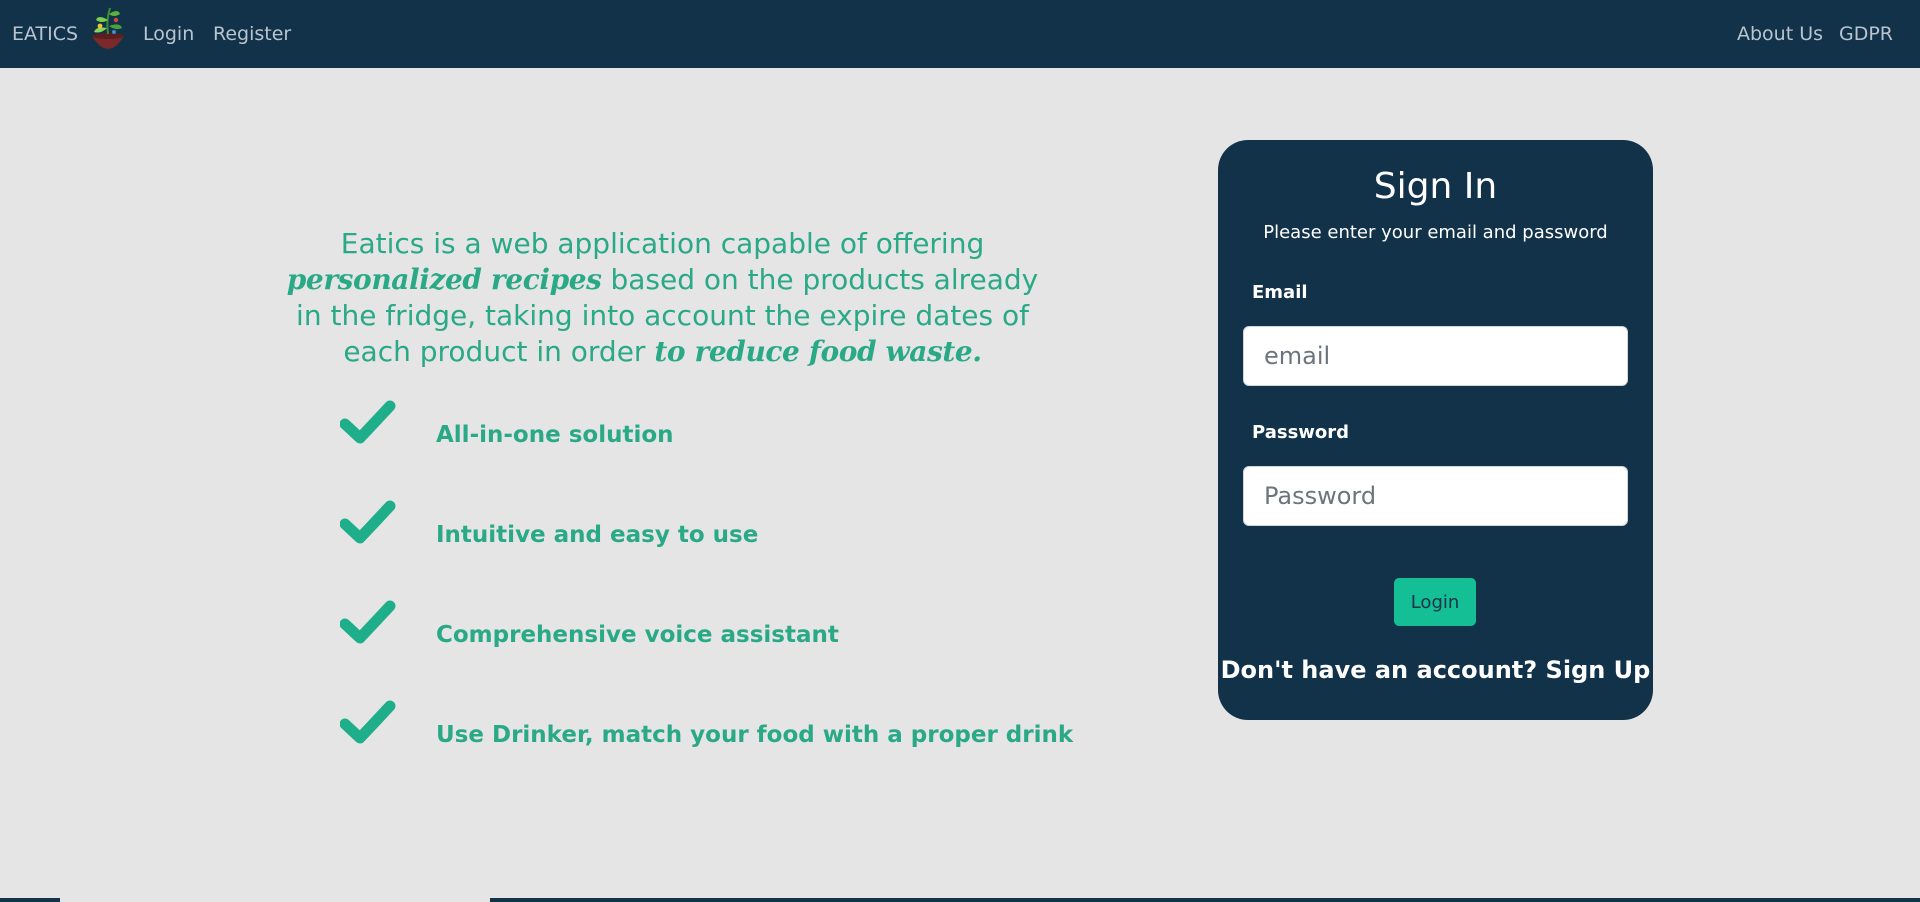  I want to click on signin-title: Sign In, so click(1435, 186).